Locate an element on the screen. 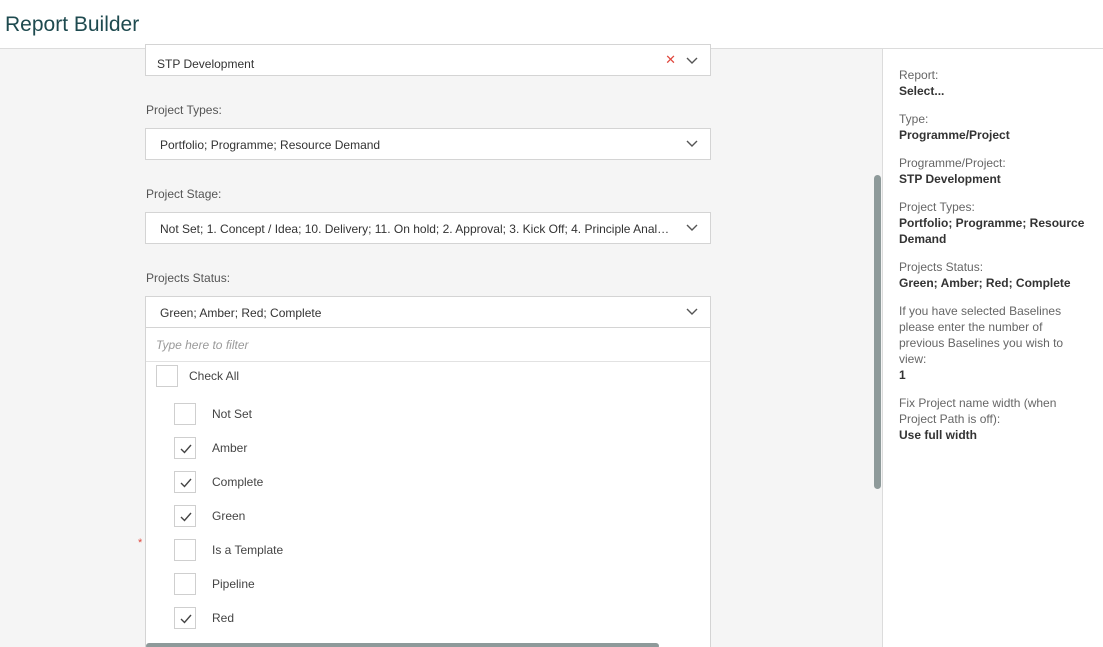 The image size is (1103, 647). option-label: Amber is located at coordinates (229, 448).